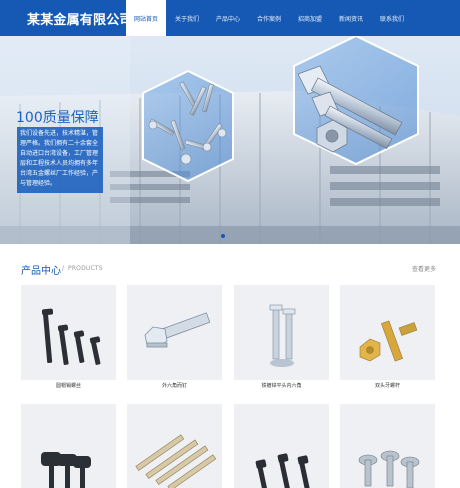 This screenshot has width=460, height=488. What do you see at coordinates (387, 332) in the screenshot?
I see `double-thread-stud-image` at bounding box center [387, 332].